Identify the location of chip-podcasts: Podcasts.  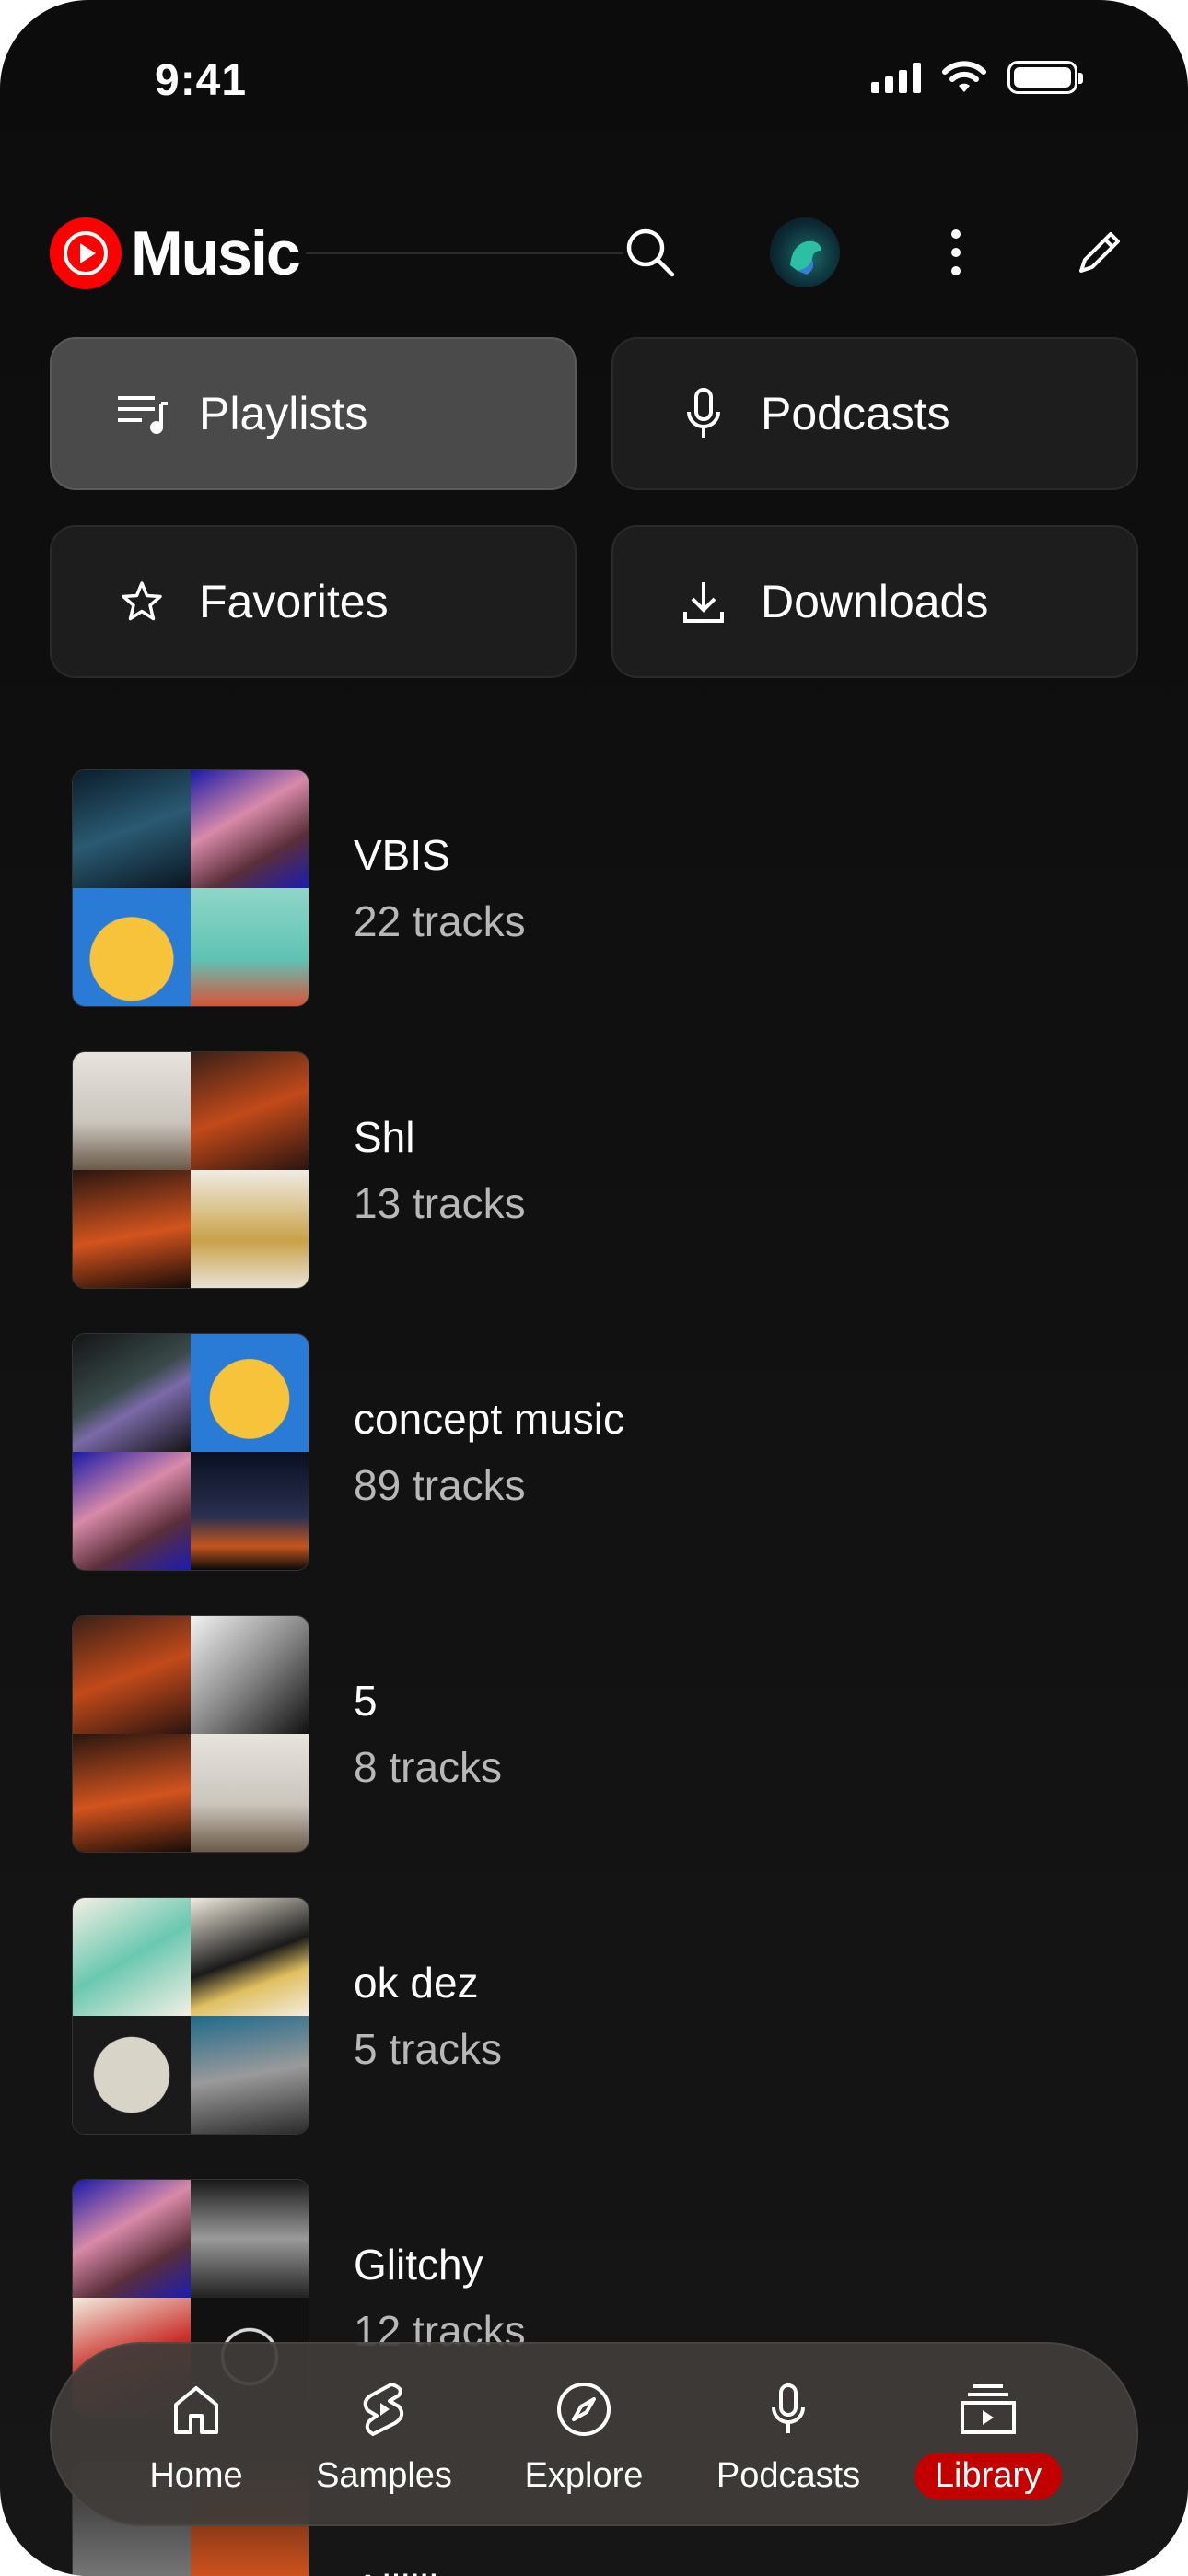
(874, 413).